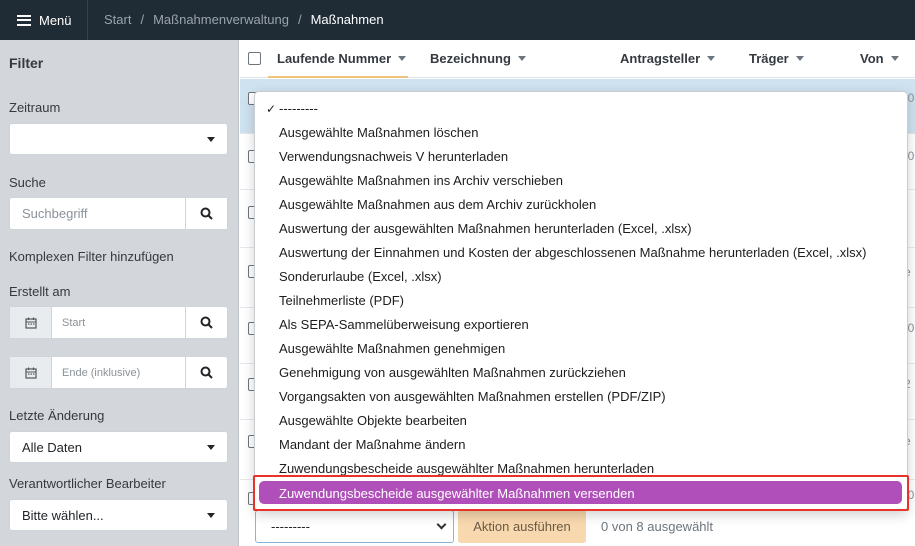 The height and width of the screenshot is (546, 915). Describe the element at coordinates (87, 483) in the screenshot. I see `bearbeiter-label: Verantwortlicher Bearbeiter` at that location.